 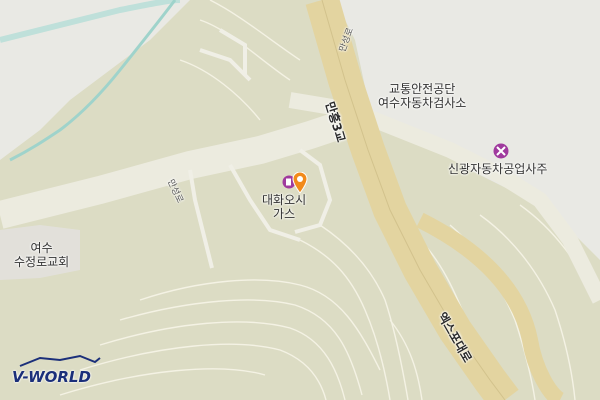 What do you see at coordinates (300, 183) in the screenshot?
I see `location-pin-icon` at bounding box center [300, 183].